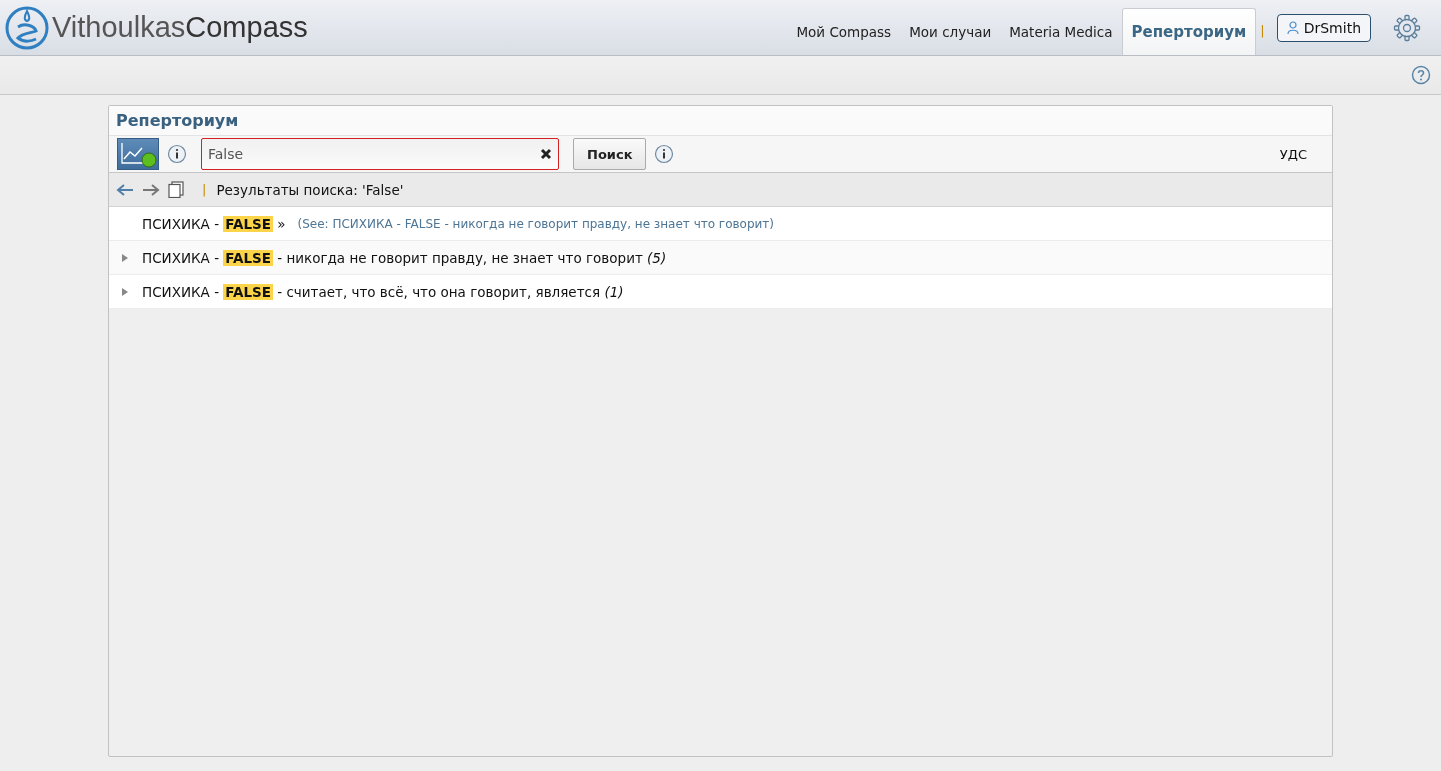 The image size is (1441, 771). Describe the element at coordinates (380, 154) in the screenshot. I see `search-field: False` at that location.